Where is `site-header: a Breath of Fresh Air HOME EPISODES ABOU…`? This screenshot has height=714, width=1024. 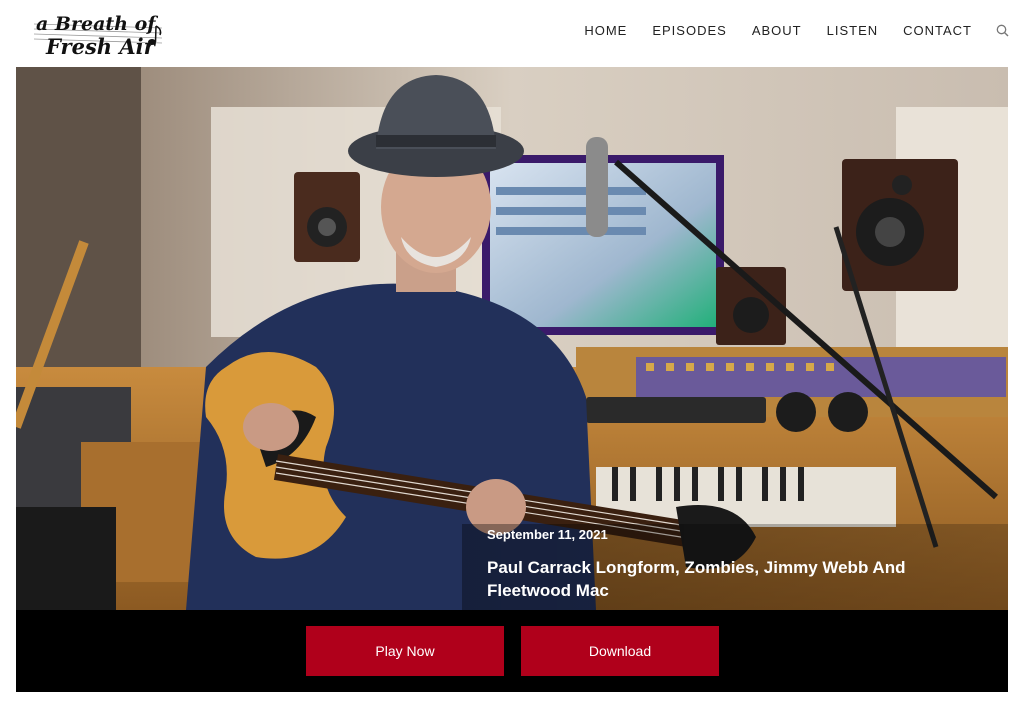 site-header: a Breath of Fresh Air HOME EPISODES ABOU… is located at coordinates (512, 33).